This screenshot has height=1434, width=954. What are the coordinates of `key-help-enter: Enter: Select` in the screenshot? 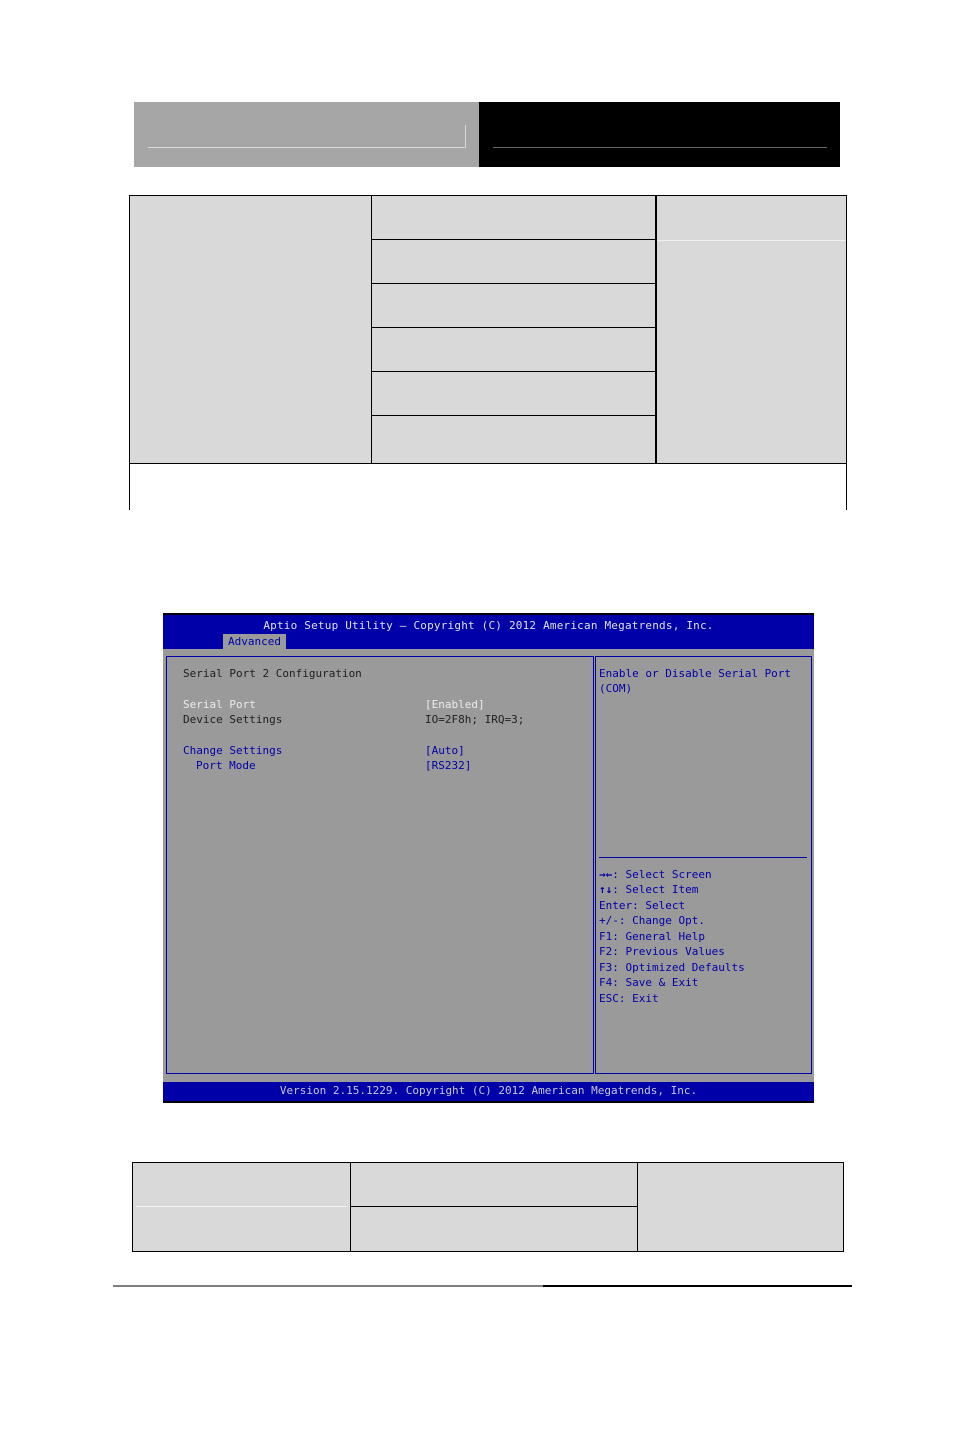 It's located at (642, 905).